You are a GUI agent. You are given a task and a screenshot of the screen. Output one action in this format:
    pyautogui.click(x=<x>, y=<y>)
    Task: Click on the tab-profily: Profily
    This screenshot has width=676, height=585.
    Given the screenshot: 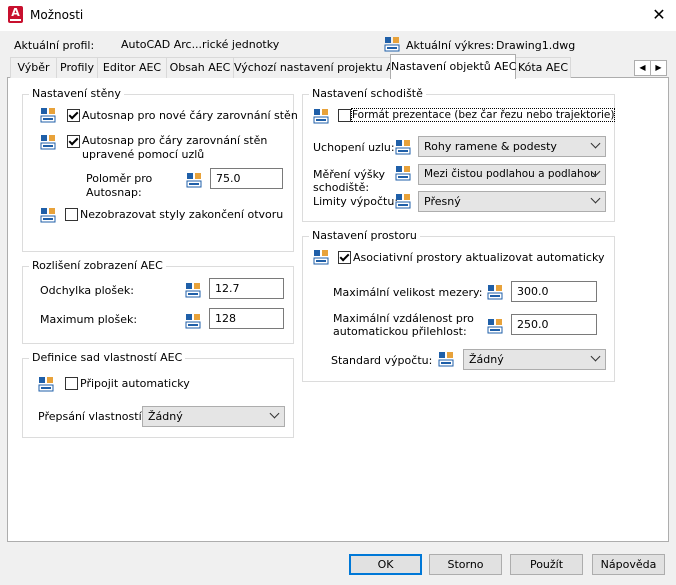 What is the action you would take?
    pyautogui.click(x=77, y=67)
    